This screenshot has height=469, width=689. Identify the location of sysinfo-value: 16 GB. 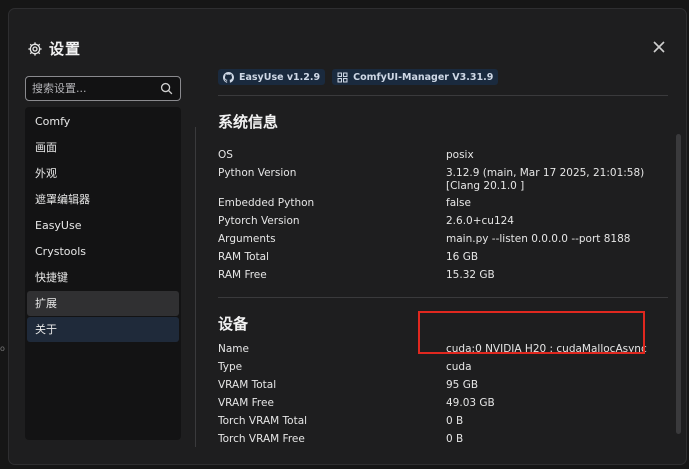
(462, 257).